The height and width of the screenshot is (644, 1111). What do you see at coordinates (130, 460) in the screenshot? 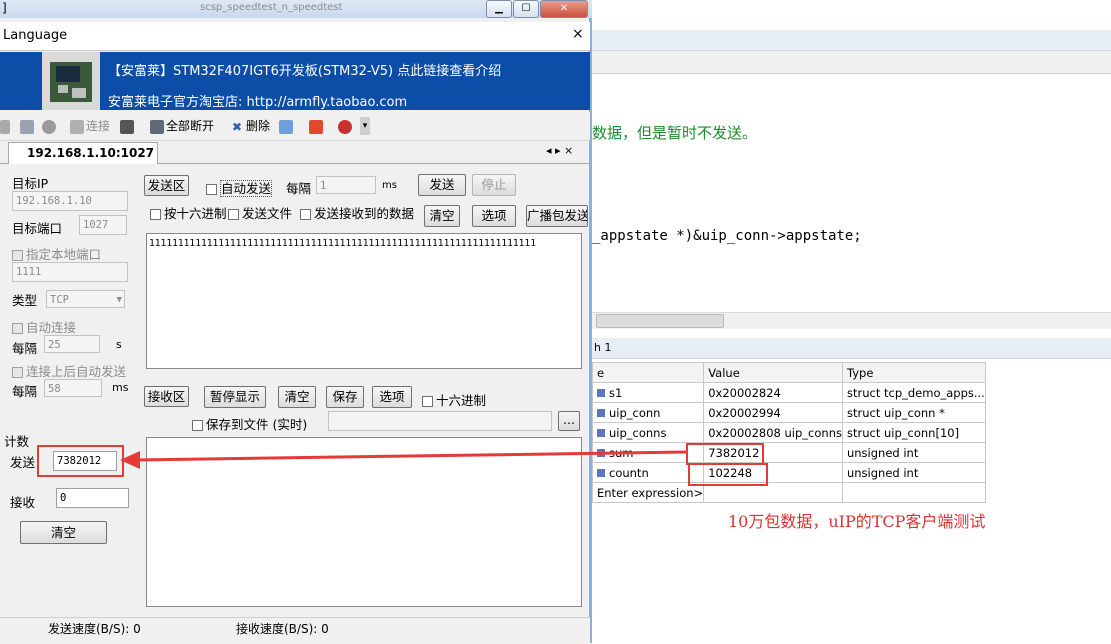
I see `arrow-head` at bounding box center [130, 460].